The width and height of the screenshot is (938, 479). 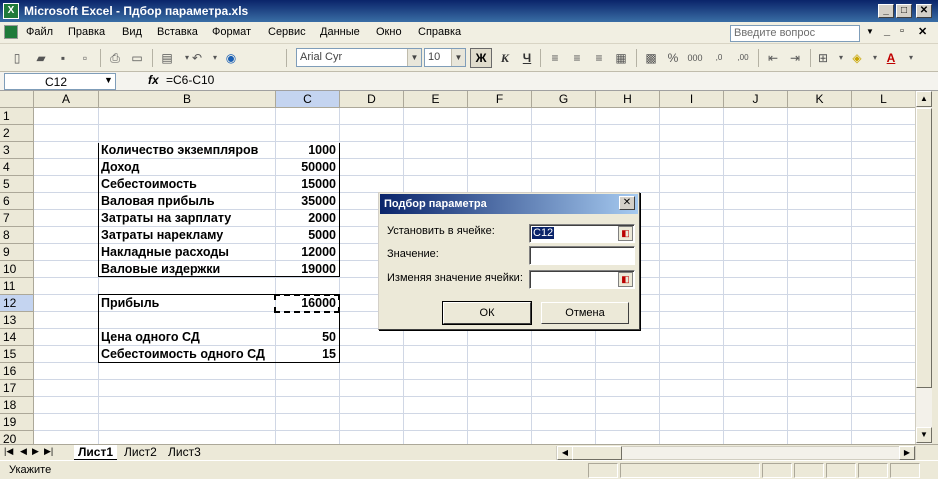 I want to click on row-header: 1, so click(x=17, y=116).